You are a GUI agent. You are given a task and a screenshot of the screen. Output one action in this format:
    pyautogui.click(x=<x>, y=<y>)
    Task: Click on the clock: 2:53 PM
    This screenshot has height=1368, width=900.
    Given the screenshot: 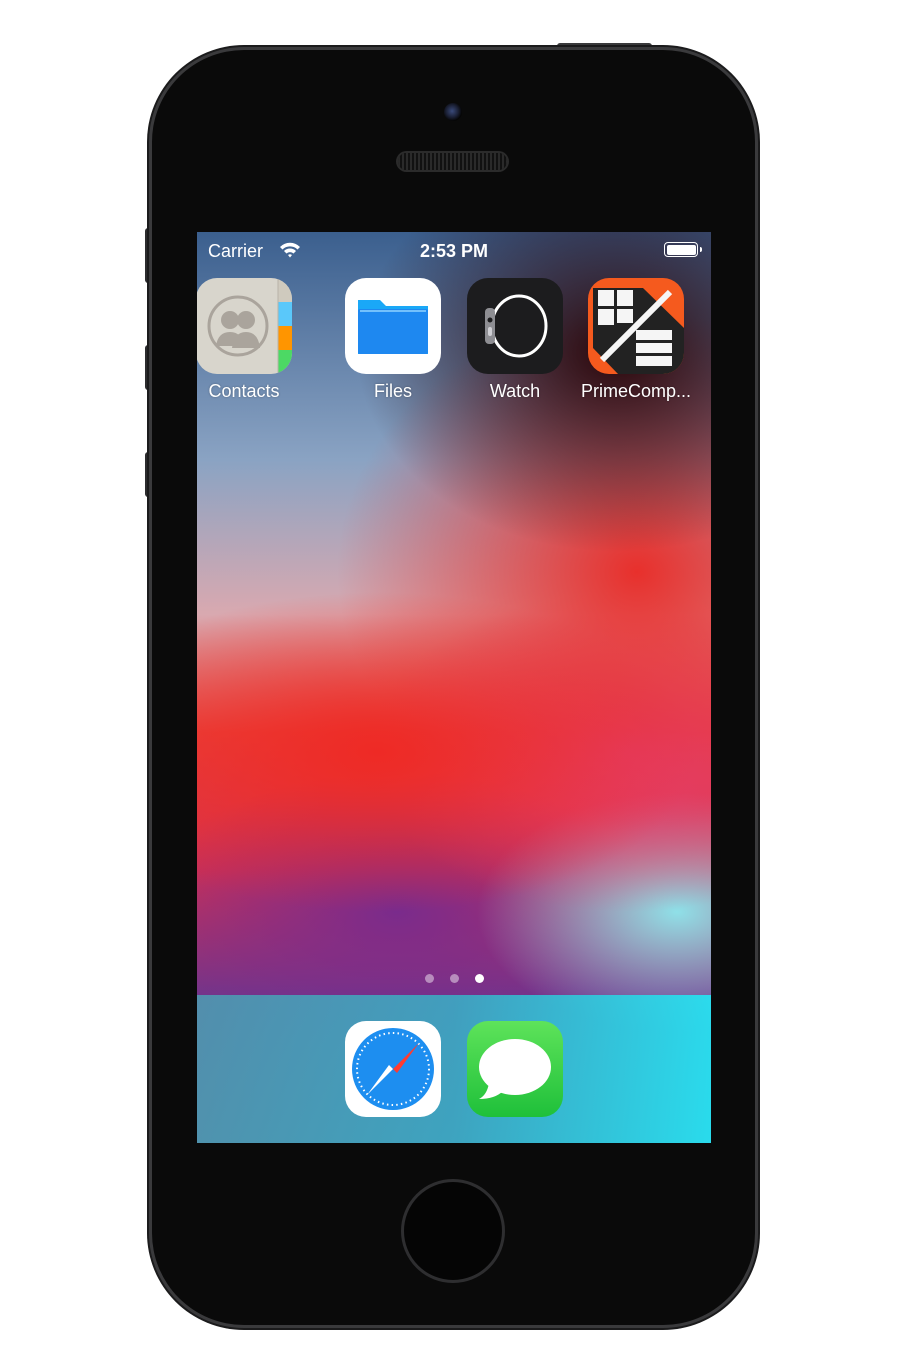 What is the action you would take?
    pyautogui.click(x=454, y=251)
    